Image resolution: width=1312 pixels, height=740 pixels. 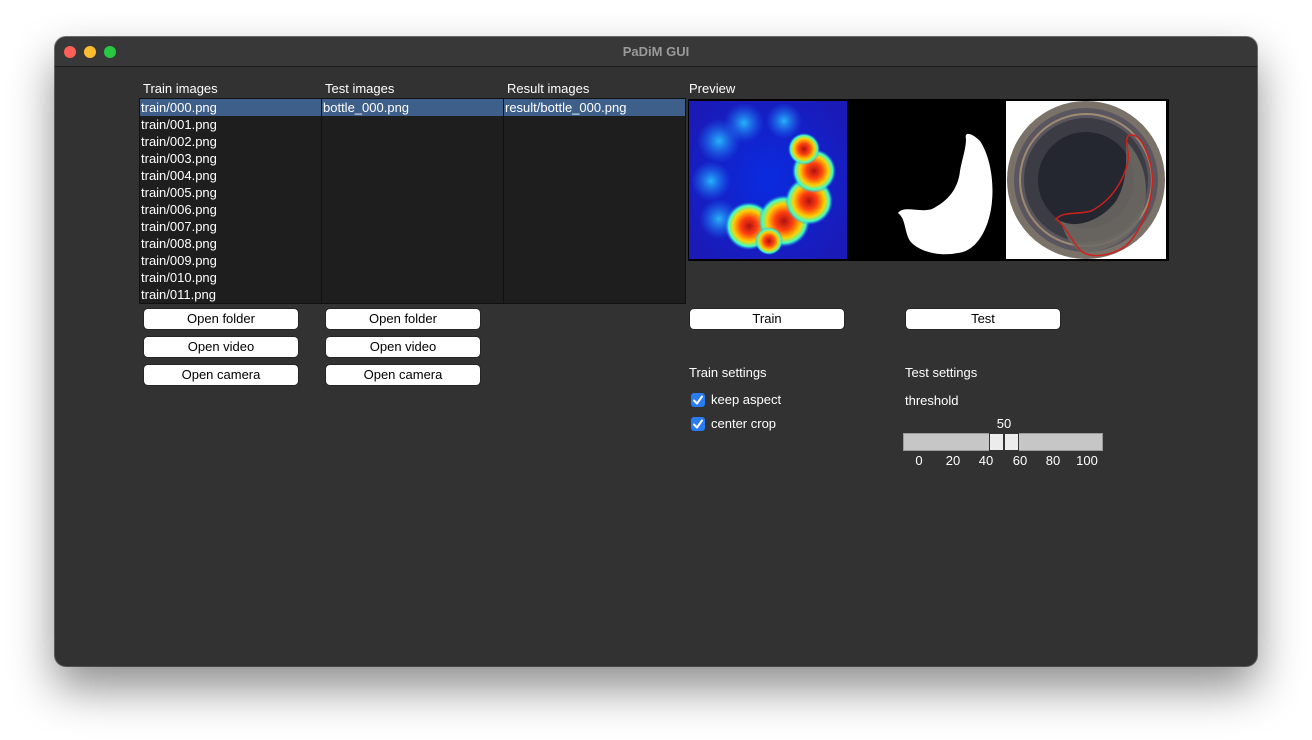 What do you see at coordinates (594, 201) in the screenshot?
I see `result-images-list: result/bottle_000.png` at bounding box center [594, 201].